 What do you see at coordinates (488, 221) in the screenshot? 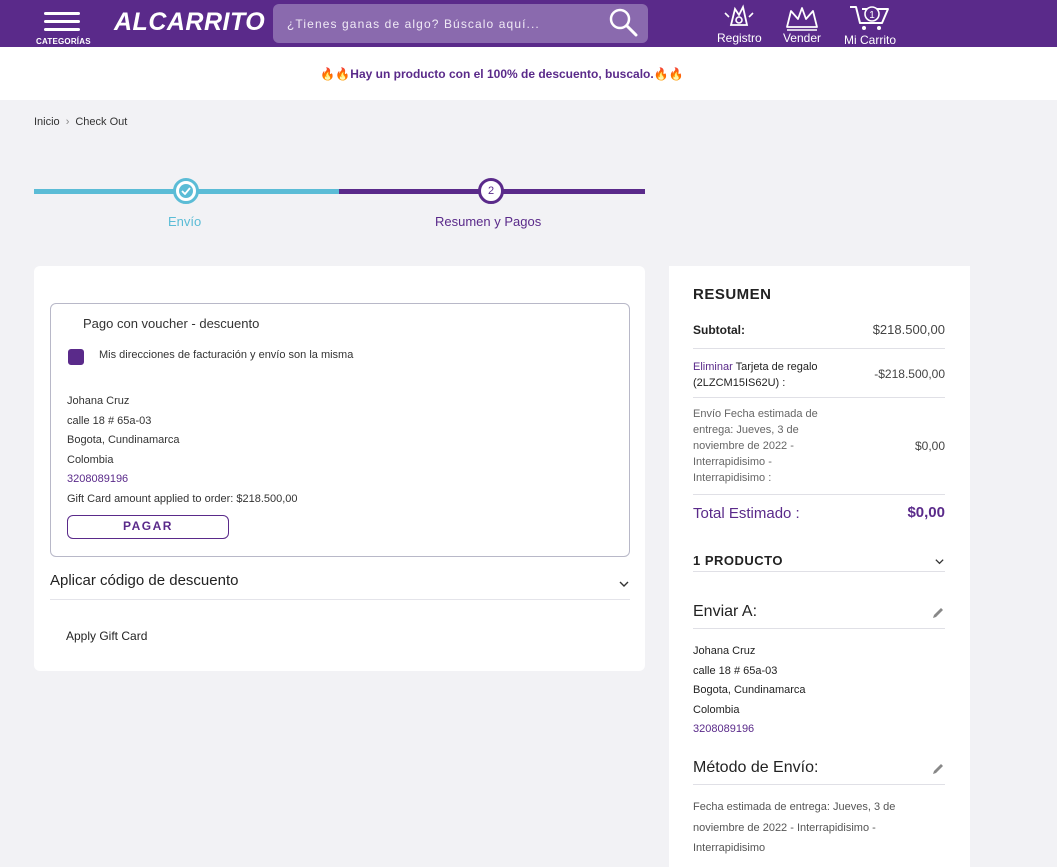
I see `step-2-label: Resumen y Pagos` at bounding box center [488, 221].